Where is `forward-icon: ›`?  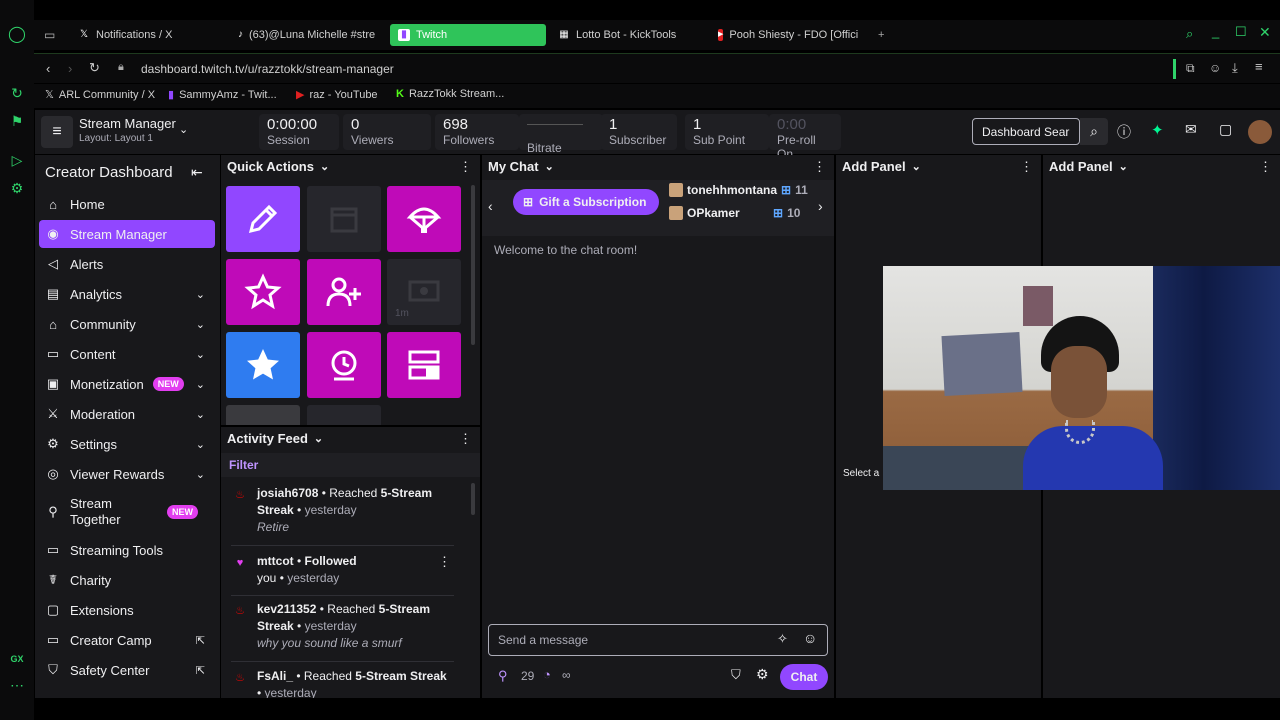
forward-icon: › is located at coordinates (70, 68).